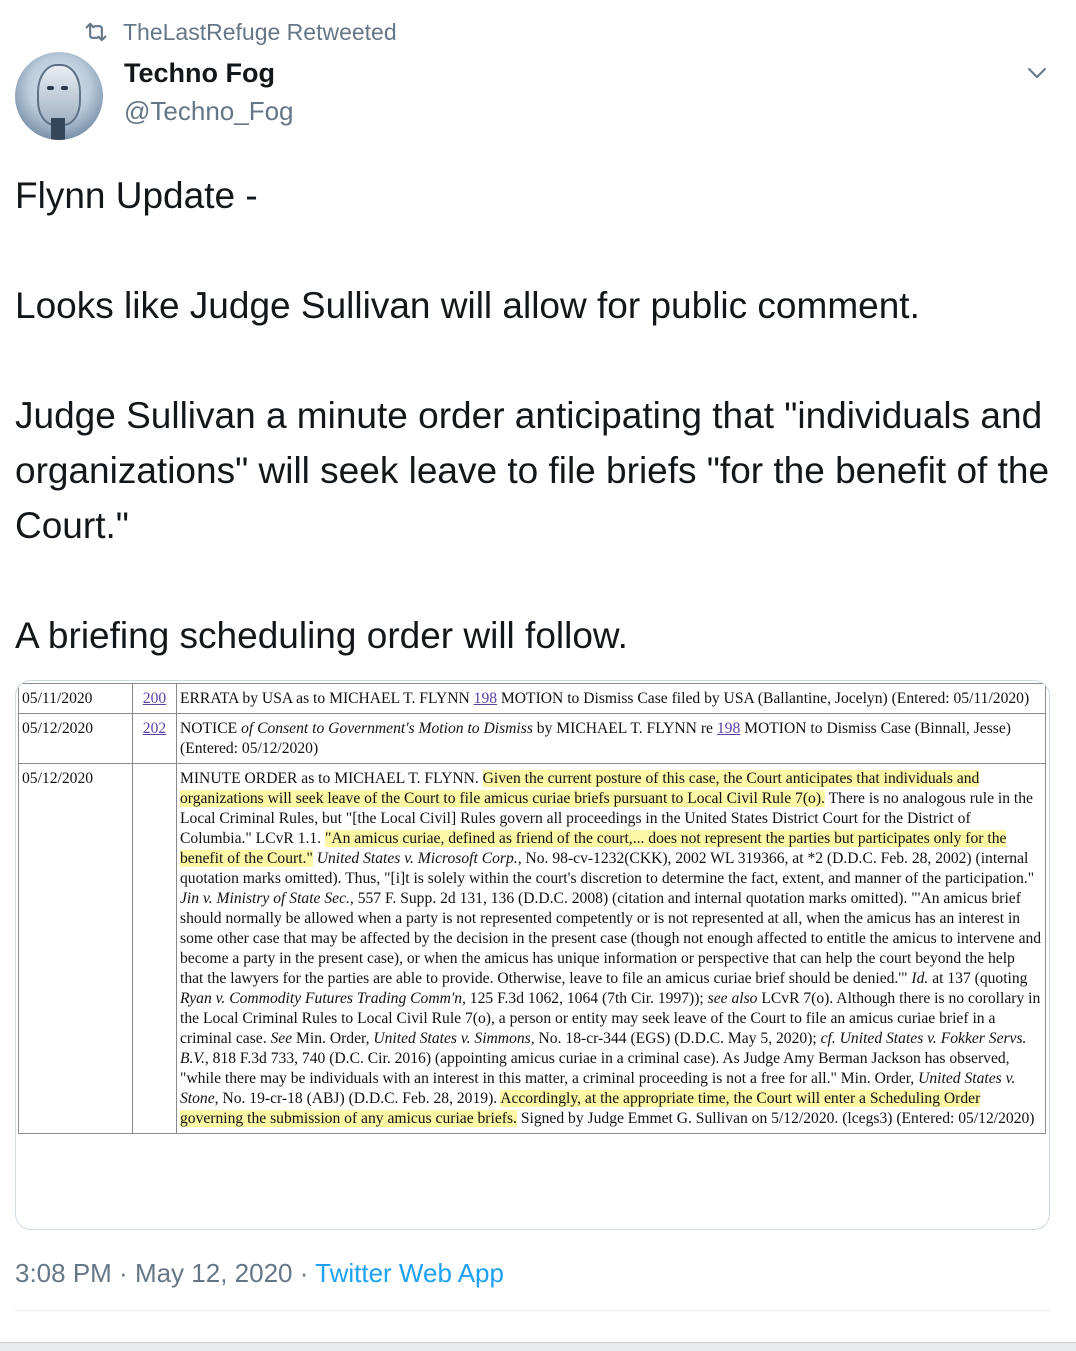 This screenshot has height=1351, width=1076. What do you see at coordinates (96, 32) in the screenshot?
I see `retweet-icon` at bounding box center [96, 32].